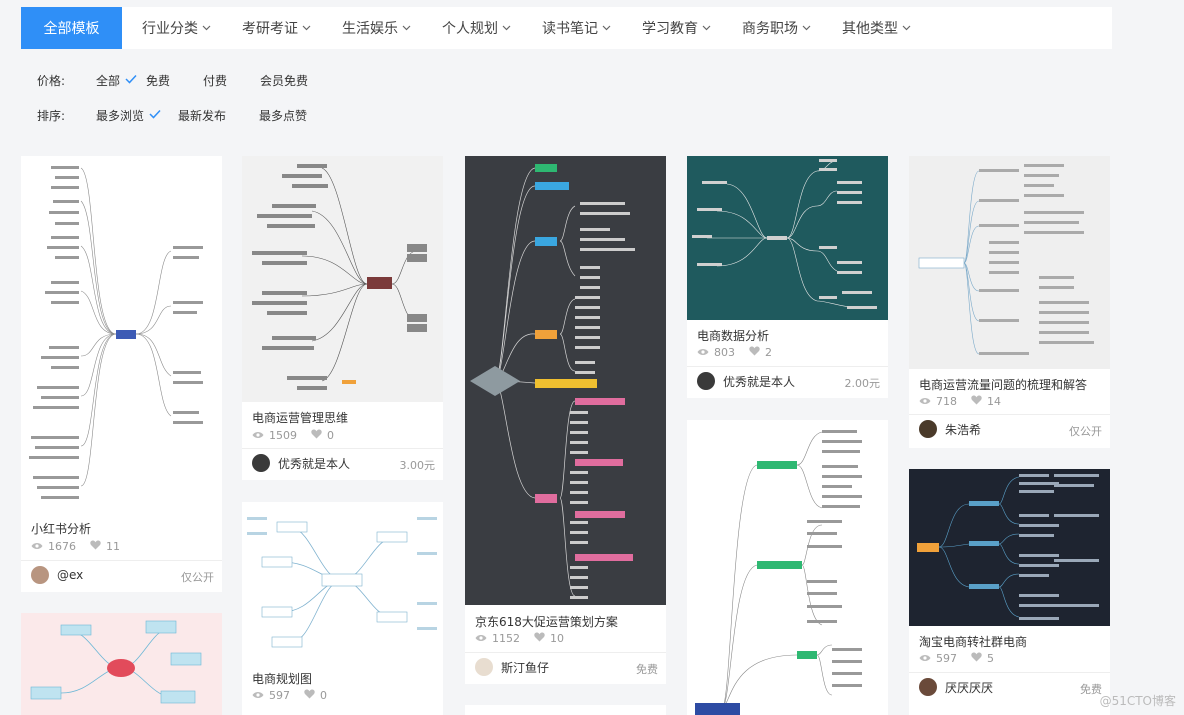  Describe the element at coordinates (557, 638) in the screenshot. I see `like-count: 10` at that location.